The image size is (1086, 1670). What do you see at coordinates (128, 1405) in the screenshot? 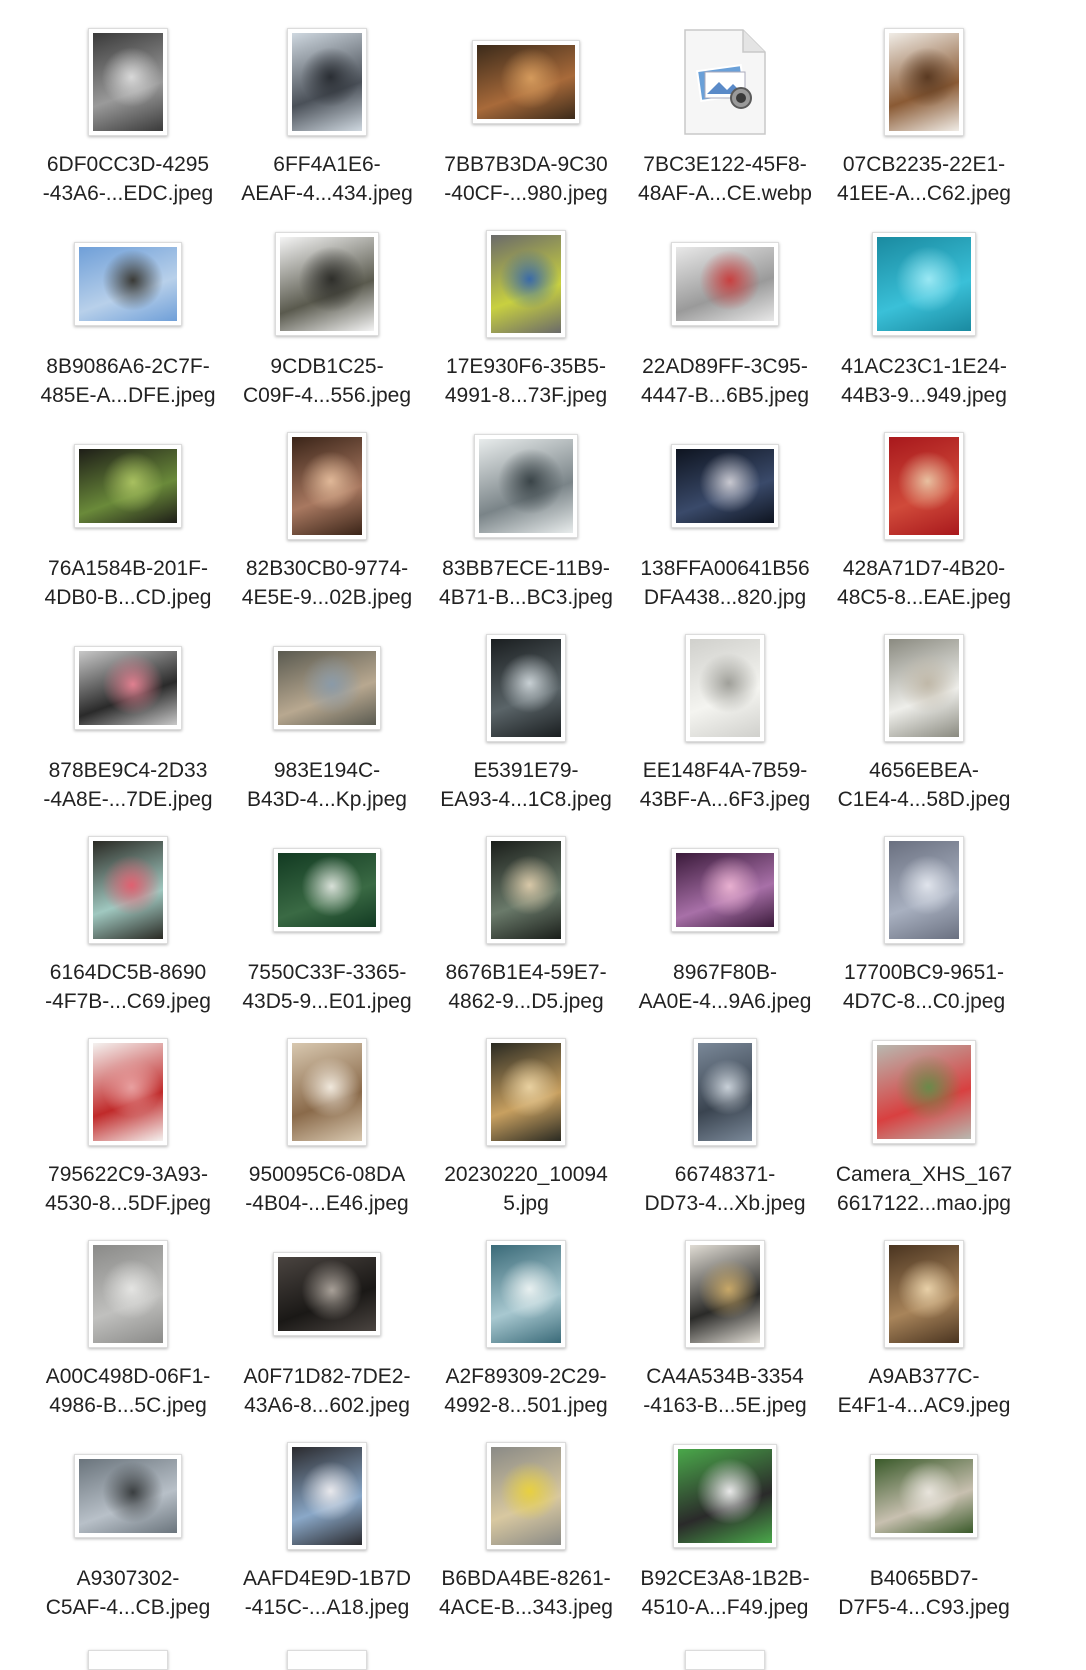
I see `file-name-line2: 4986-B...5C.jpeg` at bounding box center [128, 1405].